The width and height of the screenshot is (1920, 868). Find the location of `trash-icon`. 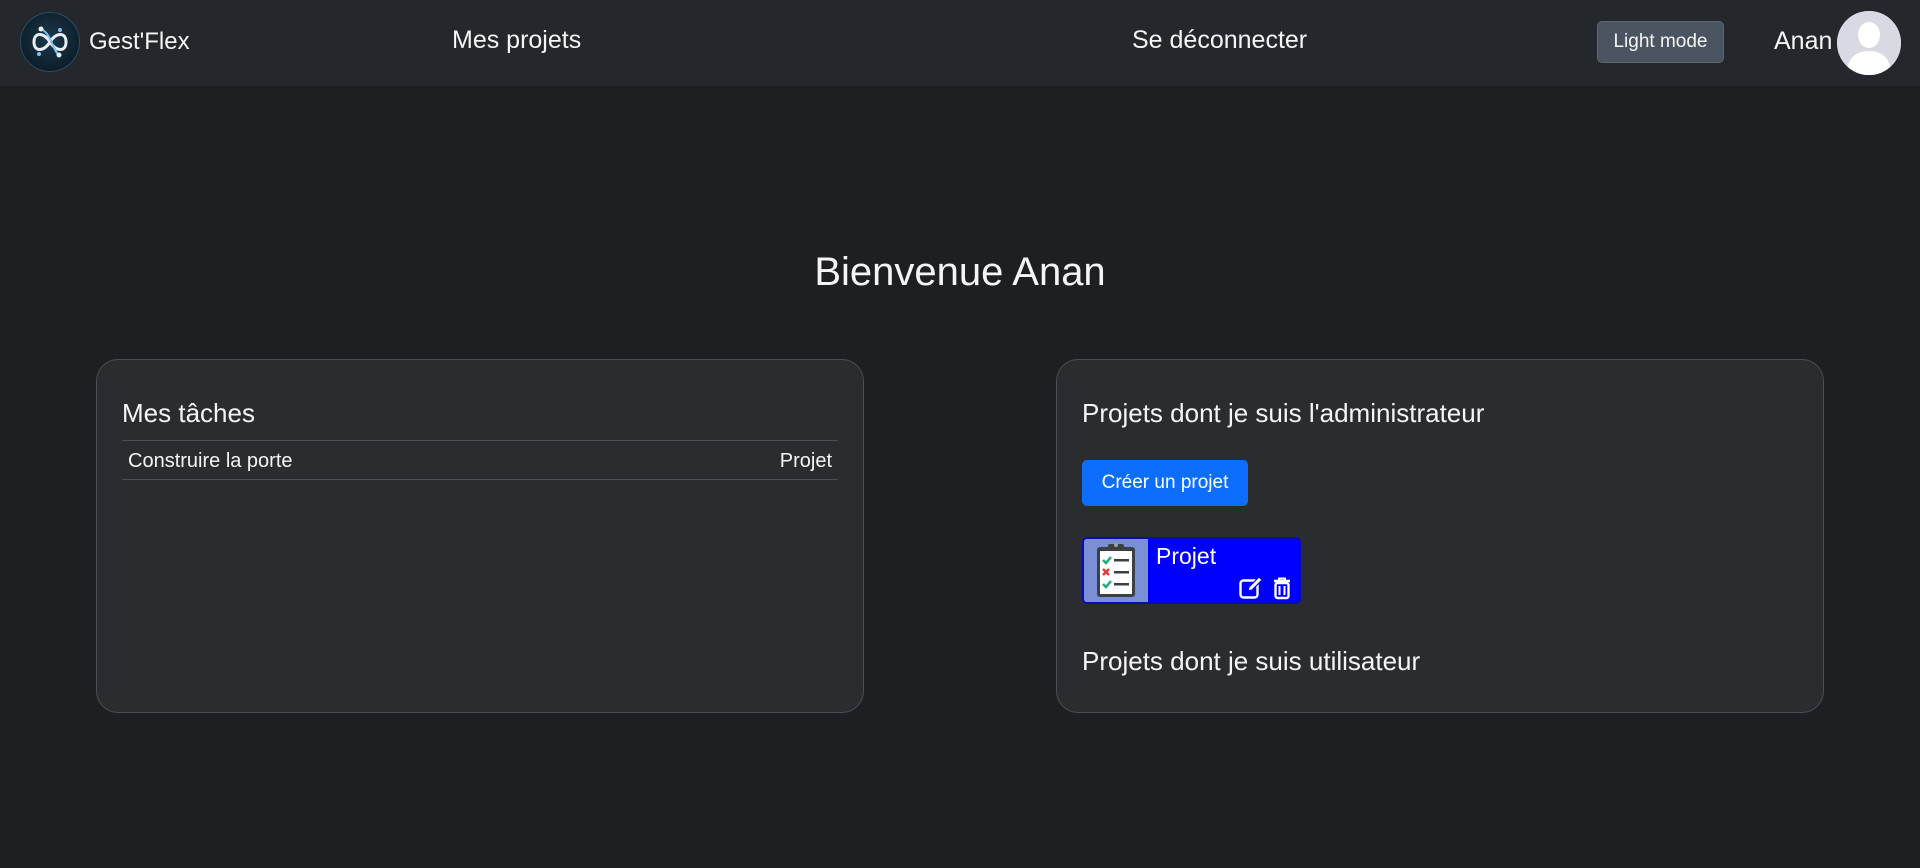

trash-icon is located at coordinates (1282, 588).